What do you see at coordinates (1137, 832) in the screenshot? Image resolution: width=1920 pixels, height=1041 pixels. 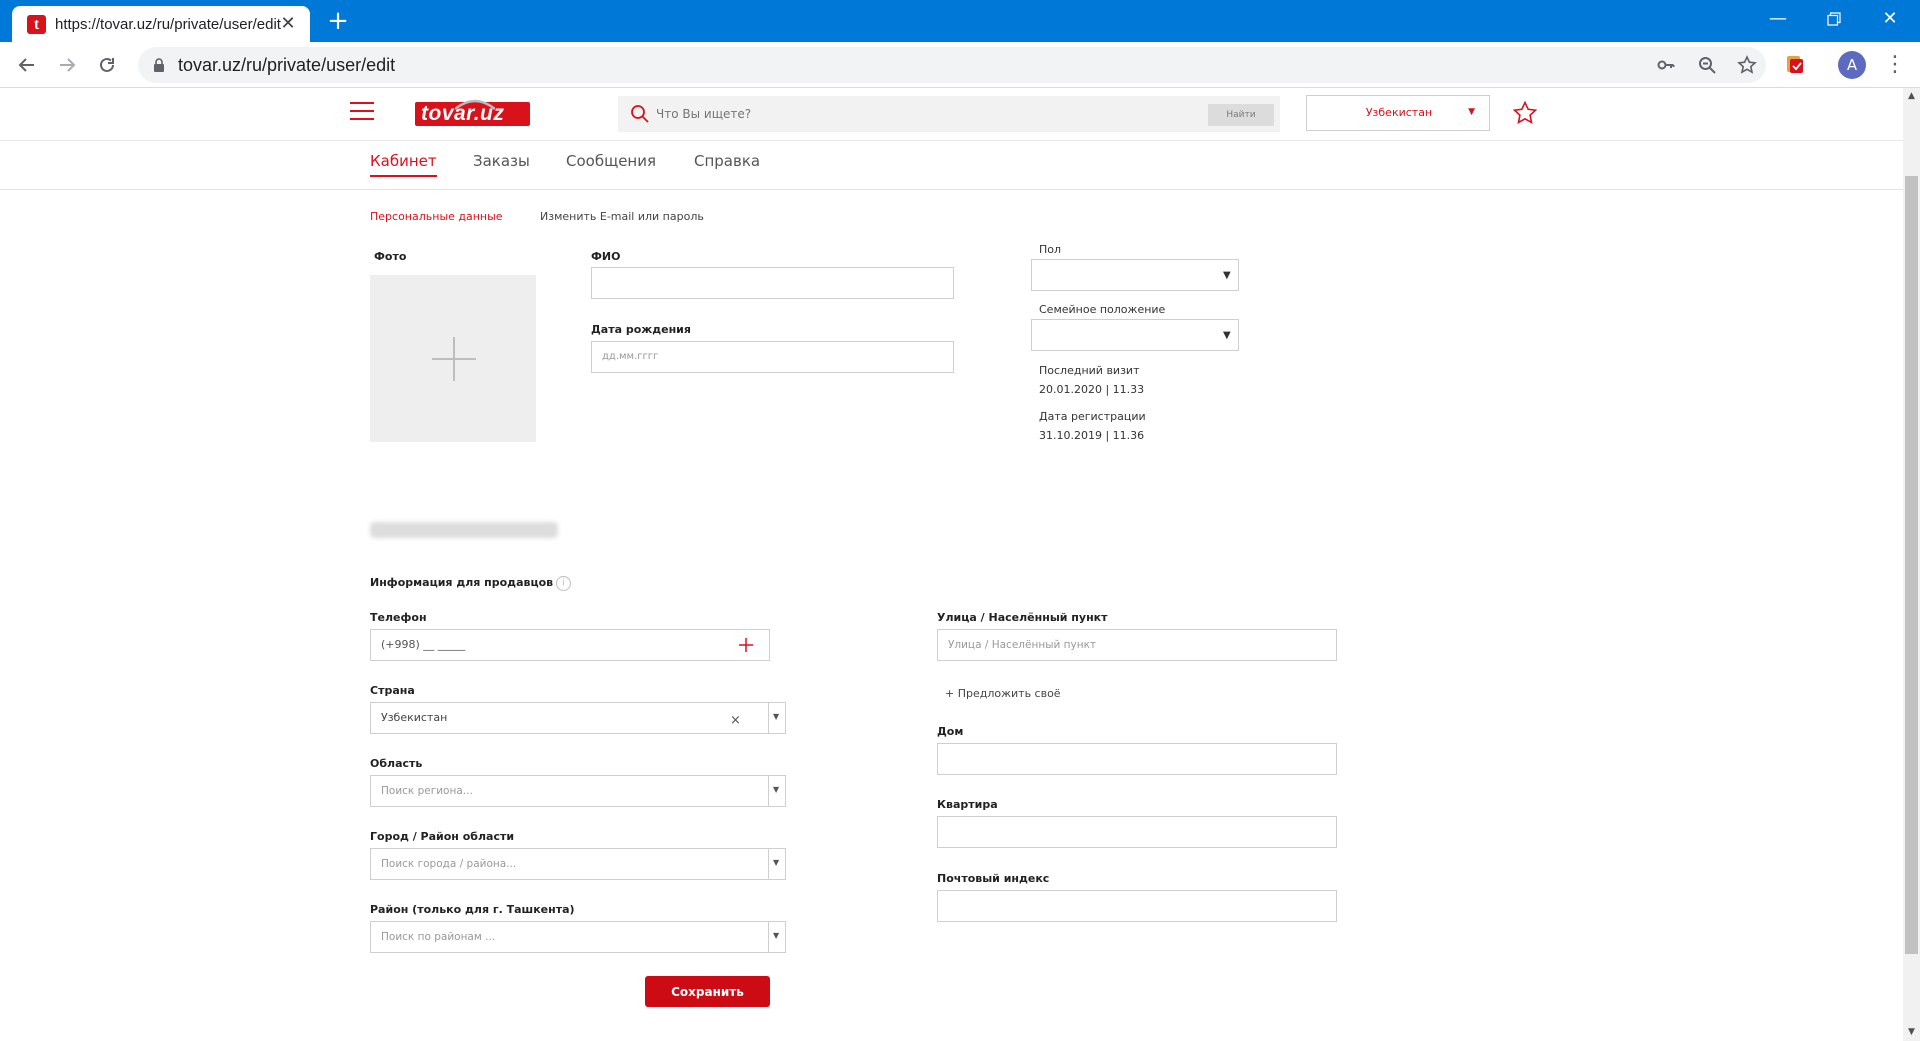 I see `apartment-input` at bounding box center [1137, 832].